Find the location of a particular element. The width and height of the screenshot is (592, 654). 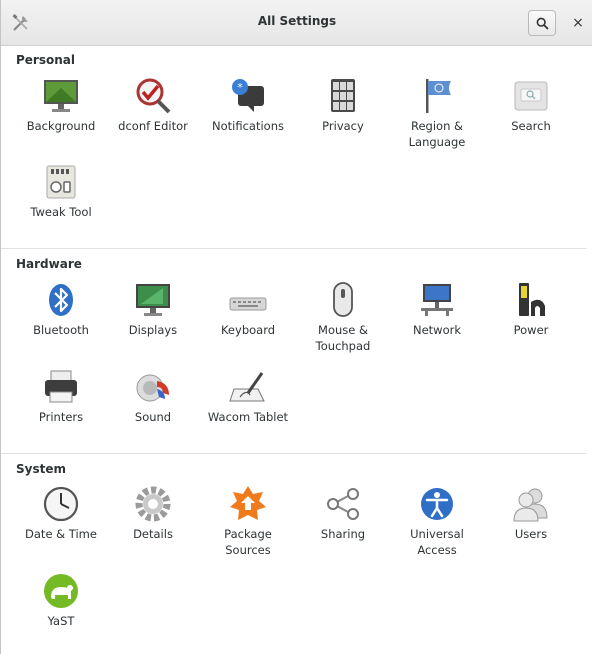

printer-icon is located at coordinates (61, 386).